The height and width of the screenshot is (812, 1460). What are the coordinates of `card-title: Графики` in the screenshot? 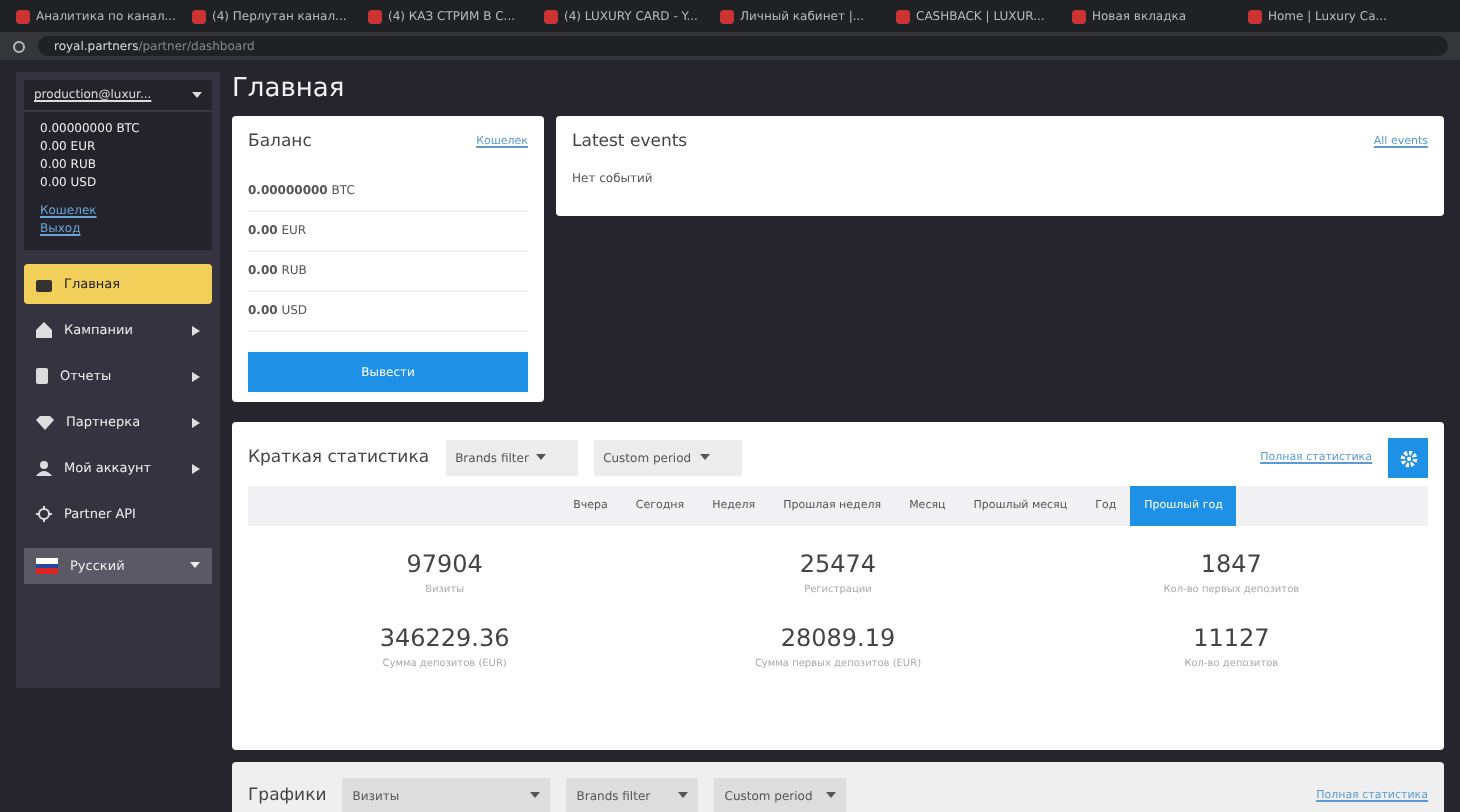 It's located at (287, 796).